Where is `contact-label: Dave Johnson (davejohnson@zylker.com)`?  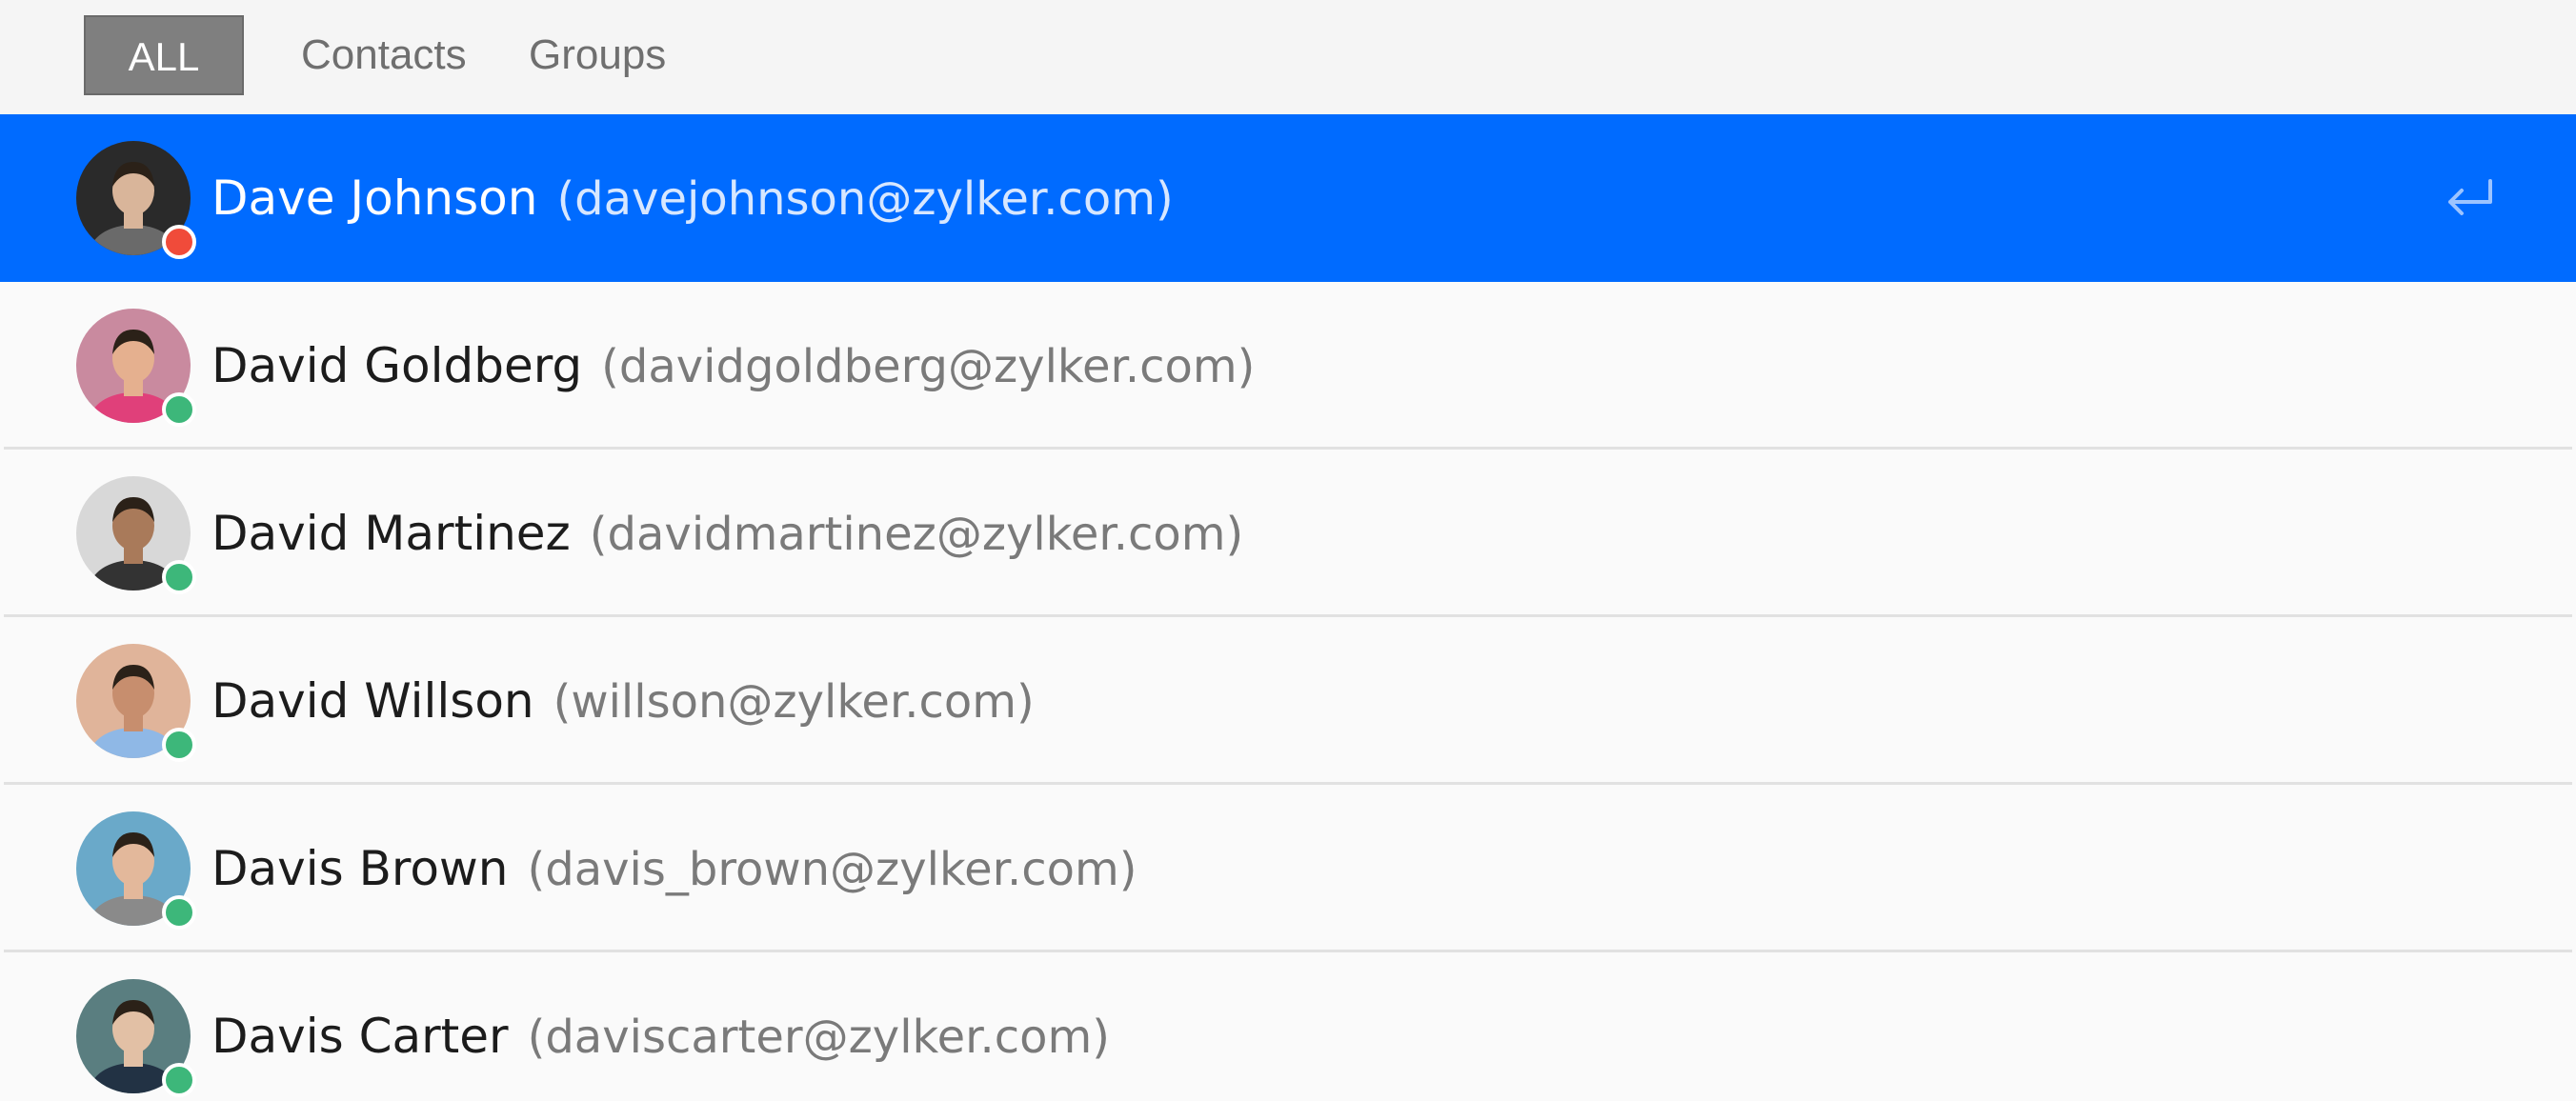 contact-label: Dave Johnson (davejohnson@zylker.com) is located at coordinates (692, 198).